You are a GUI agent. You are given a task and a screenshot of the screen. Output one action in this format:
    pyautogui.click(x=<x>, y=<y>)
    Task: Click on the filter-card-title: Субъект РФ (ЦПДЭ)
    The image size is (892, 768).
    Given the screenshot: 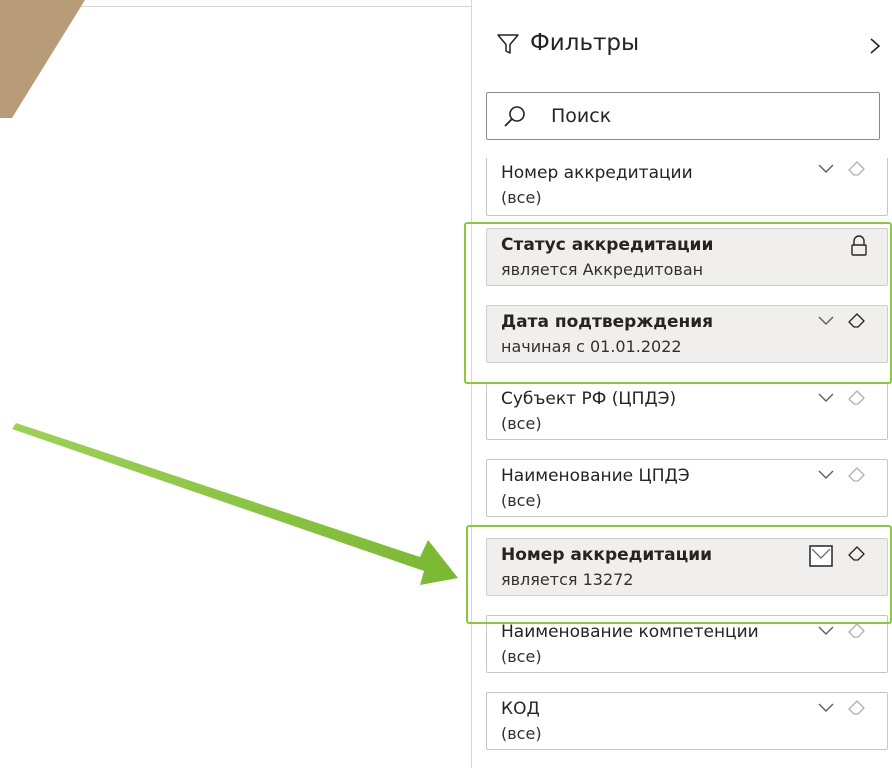 What is the action you would take?
    pyautogui.click(x=589, y=399)
    